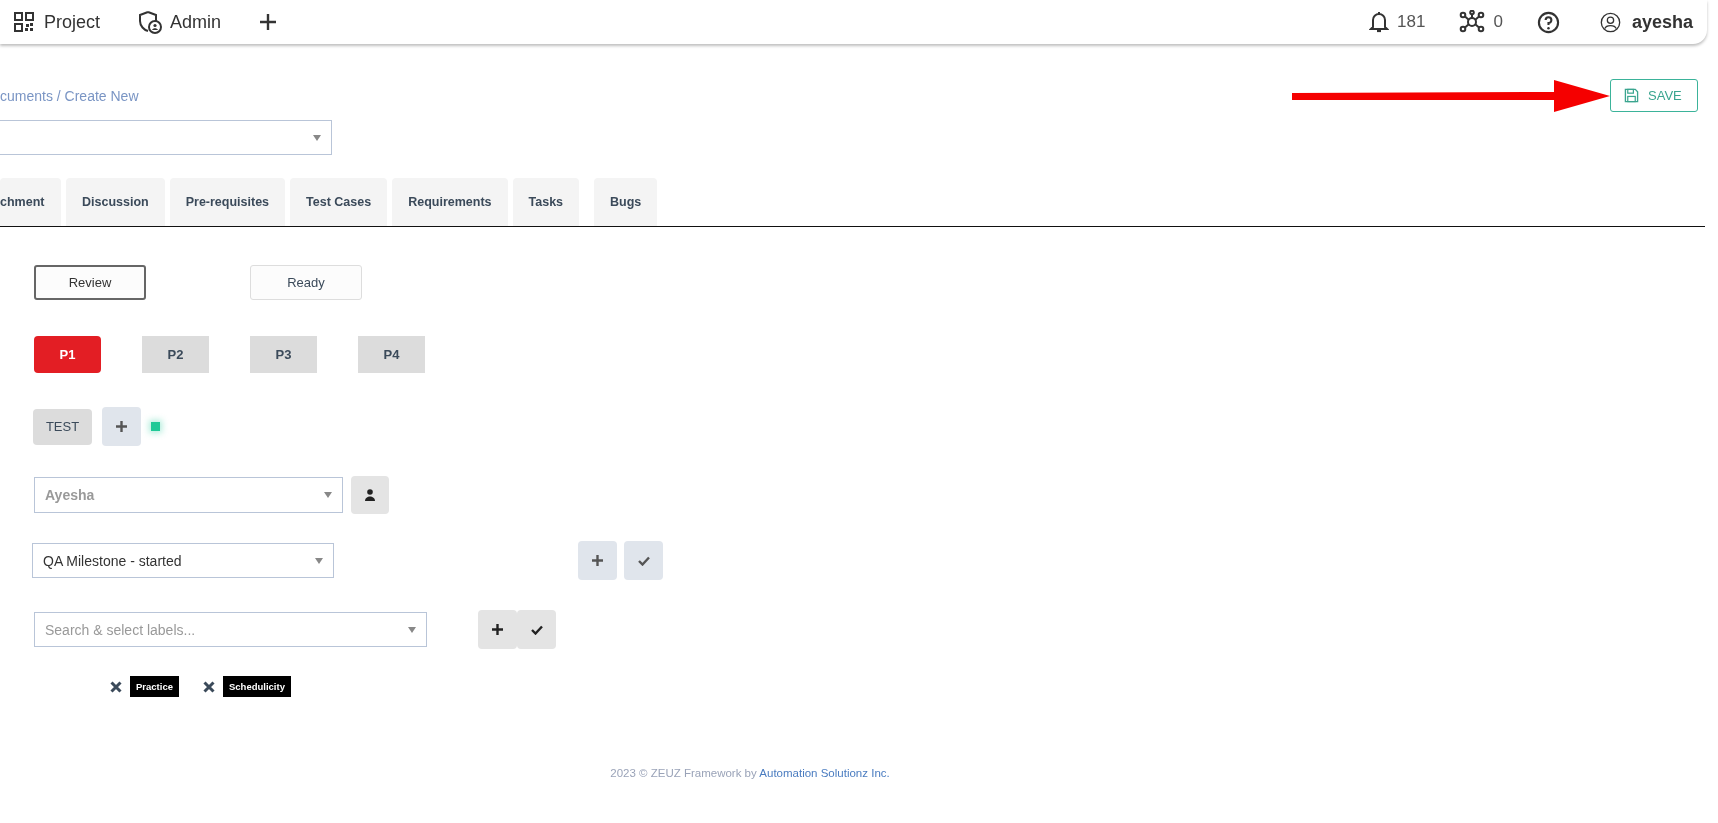 Image resolution: width=1718 pixels, height=823 pixels. I want to click on milestone-select: QA Milestone - started, so click(183, 560).